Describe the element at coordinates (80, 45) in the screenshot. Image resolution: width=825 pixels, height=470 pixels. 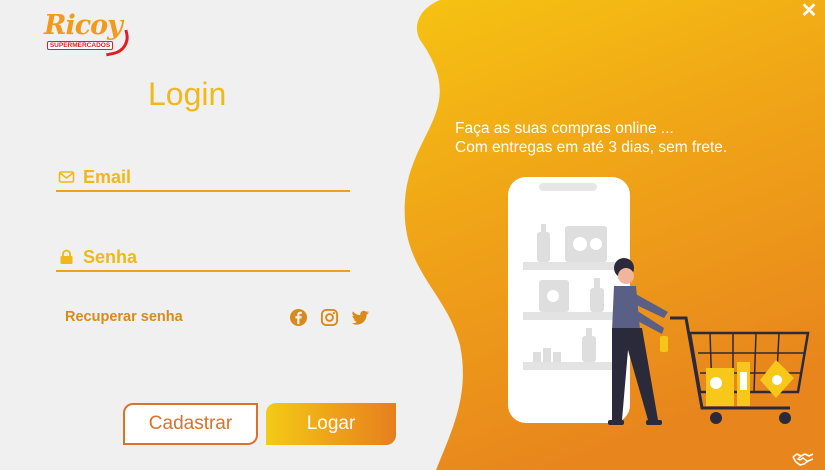
I see `logo-subtitle: SUPERMERCADOS` at that location.